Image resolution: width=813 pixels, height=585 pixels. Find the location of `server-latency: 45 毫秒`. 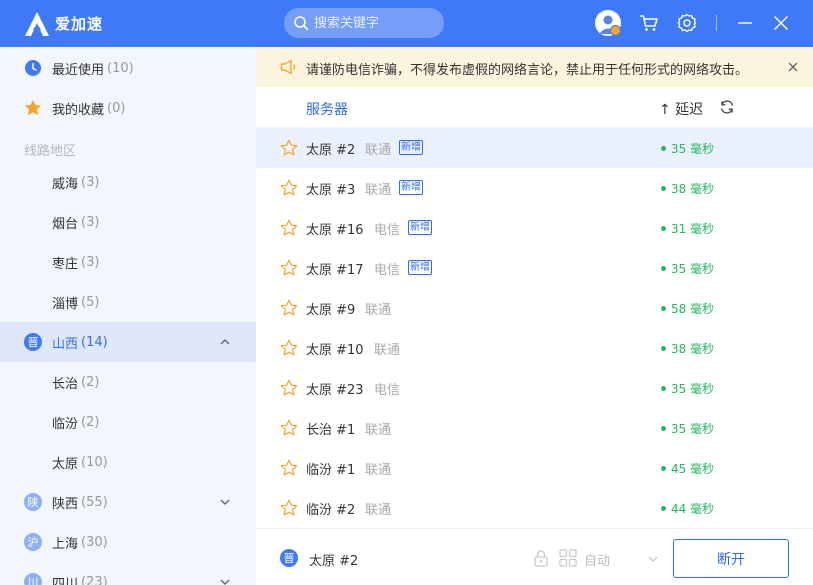

server-latency: 45 毫秒 is located at coordinates (693, 469).